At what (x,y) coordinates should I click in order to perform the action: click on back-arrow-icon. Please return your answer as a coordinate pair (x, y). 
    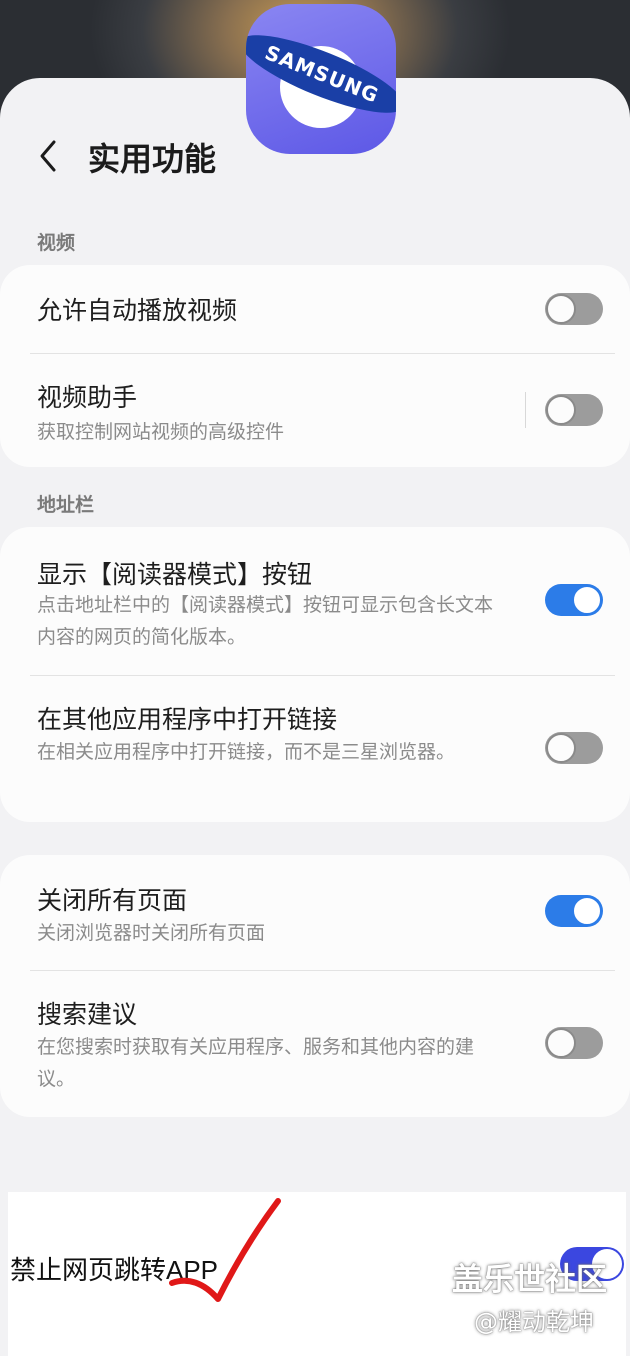
    Looking at the image, I should click on (50, 156).